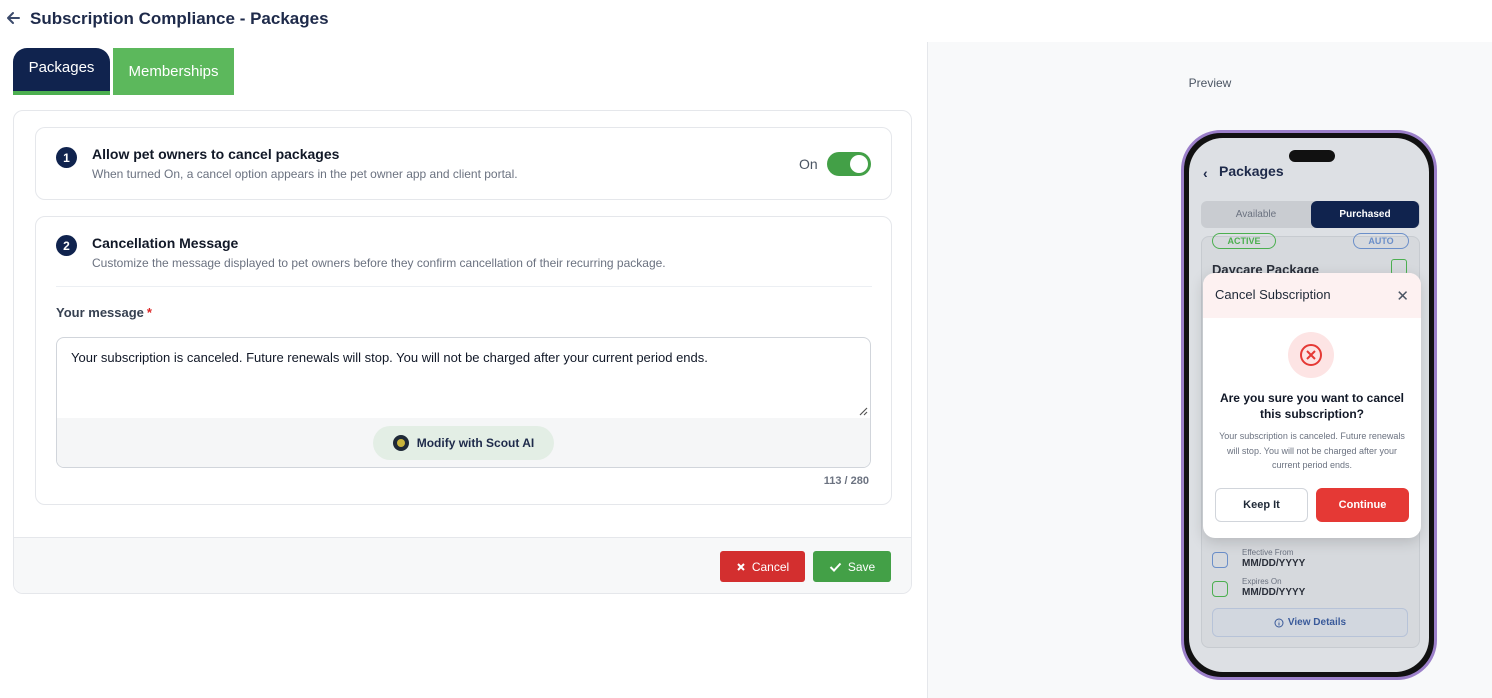 This screenshot has height=698, width=1492. Describe the element at coordinates (1244, 241) in the screenshot. I see `status-badge-active: ACTIVE` at that location.